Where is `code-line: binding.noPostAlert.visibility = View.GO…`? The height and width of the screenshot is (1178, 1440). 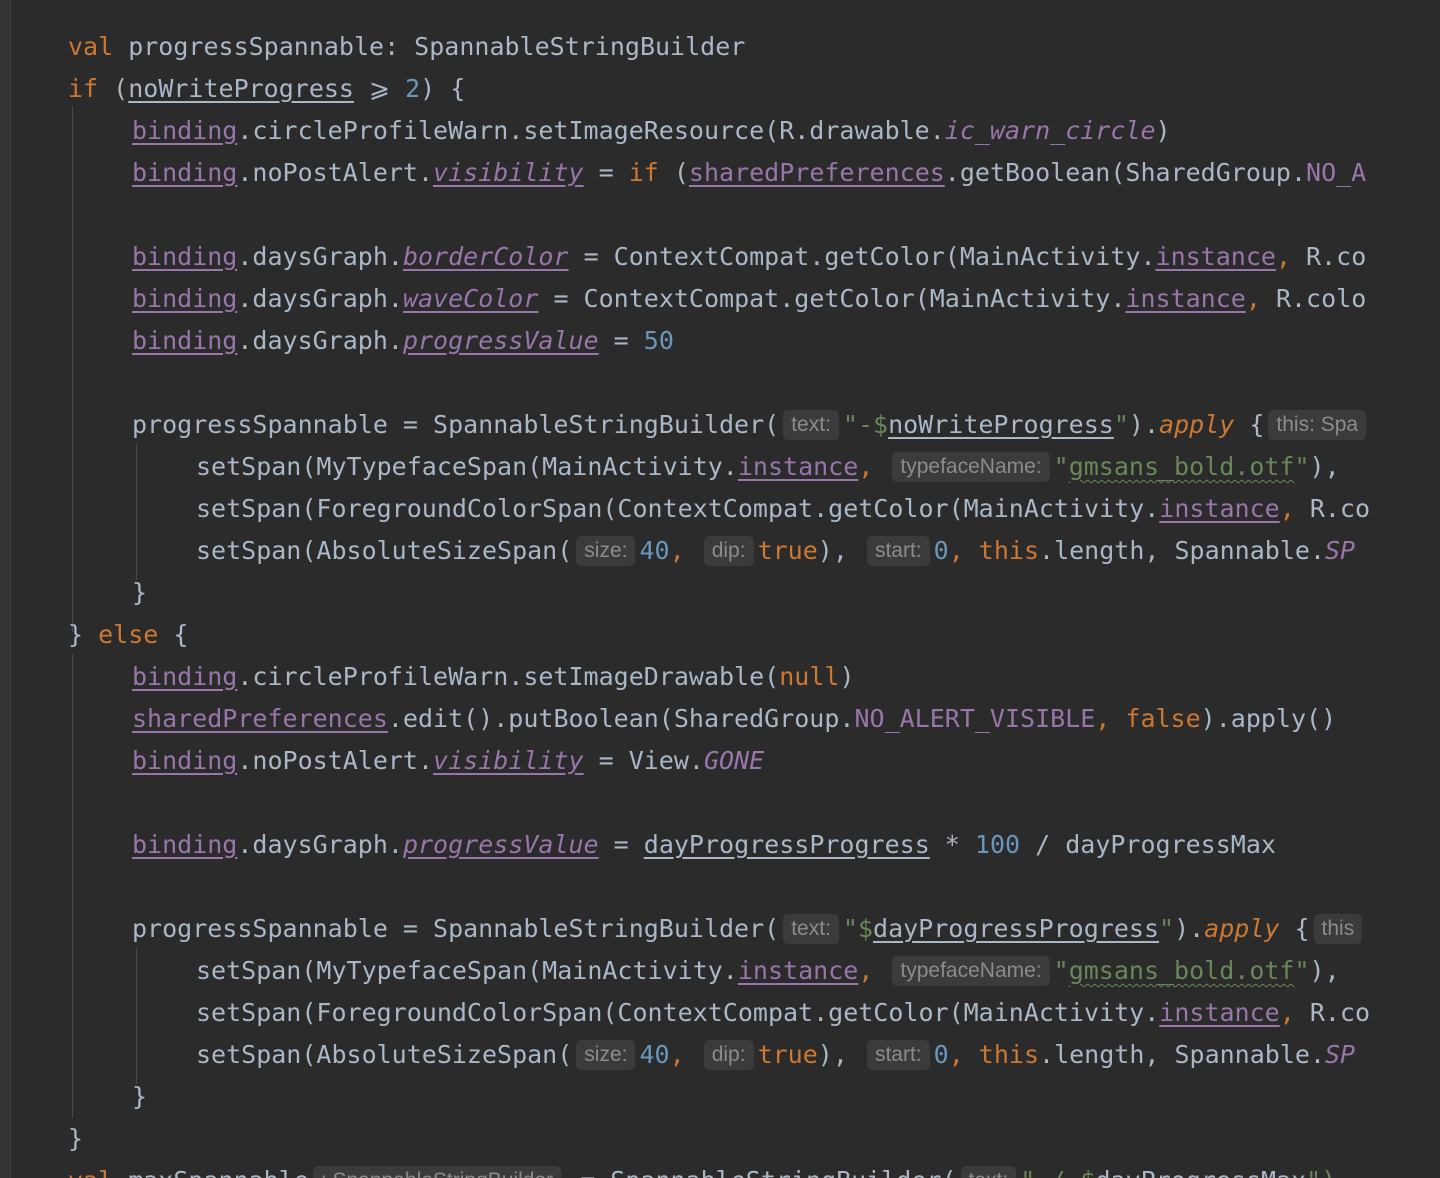
code-line: binding.noPostAlert.visibility = View.GO… is located at coordinates (448, 761).